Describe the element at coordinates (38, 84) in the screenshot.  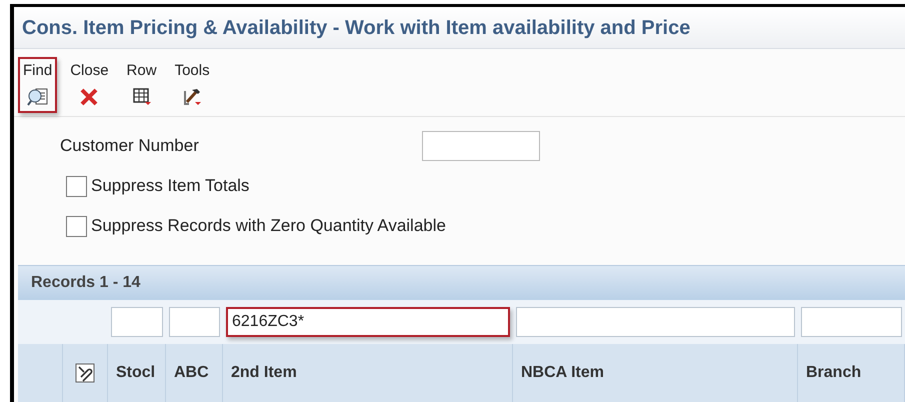
I see `toolbar-button: Find` at that location.